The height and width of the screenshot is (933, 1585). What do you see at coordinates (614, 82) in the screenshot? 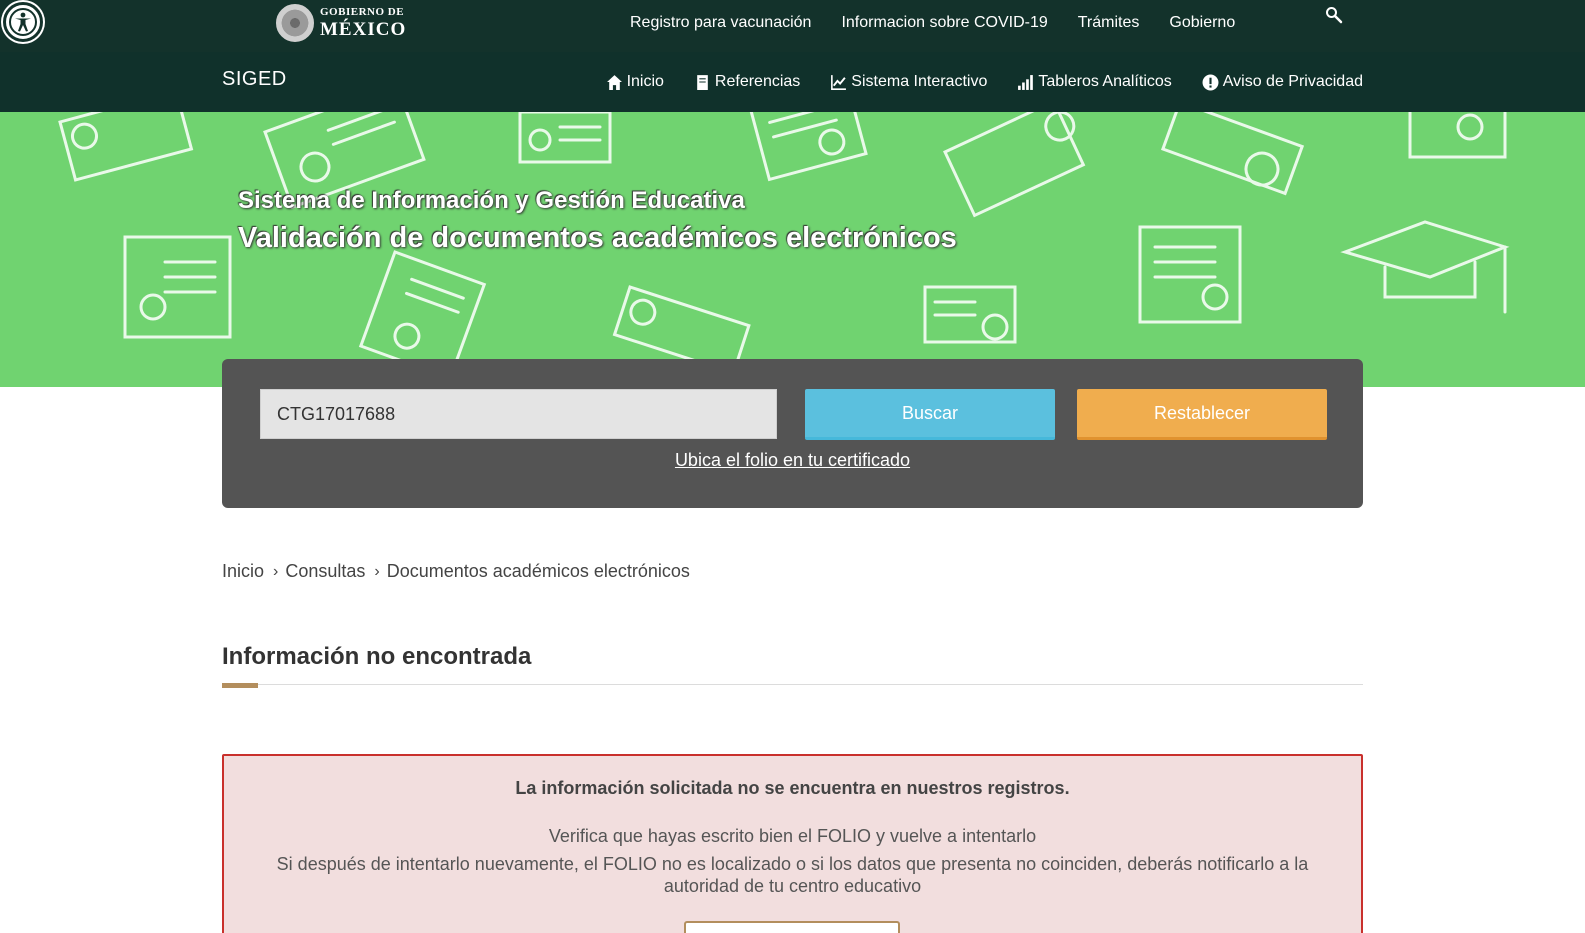
I see `home-icon` at bounding box center [614, 82].